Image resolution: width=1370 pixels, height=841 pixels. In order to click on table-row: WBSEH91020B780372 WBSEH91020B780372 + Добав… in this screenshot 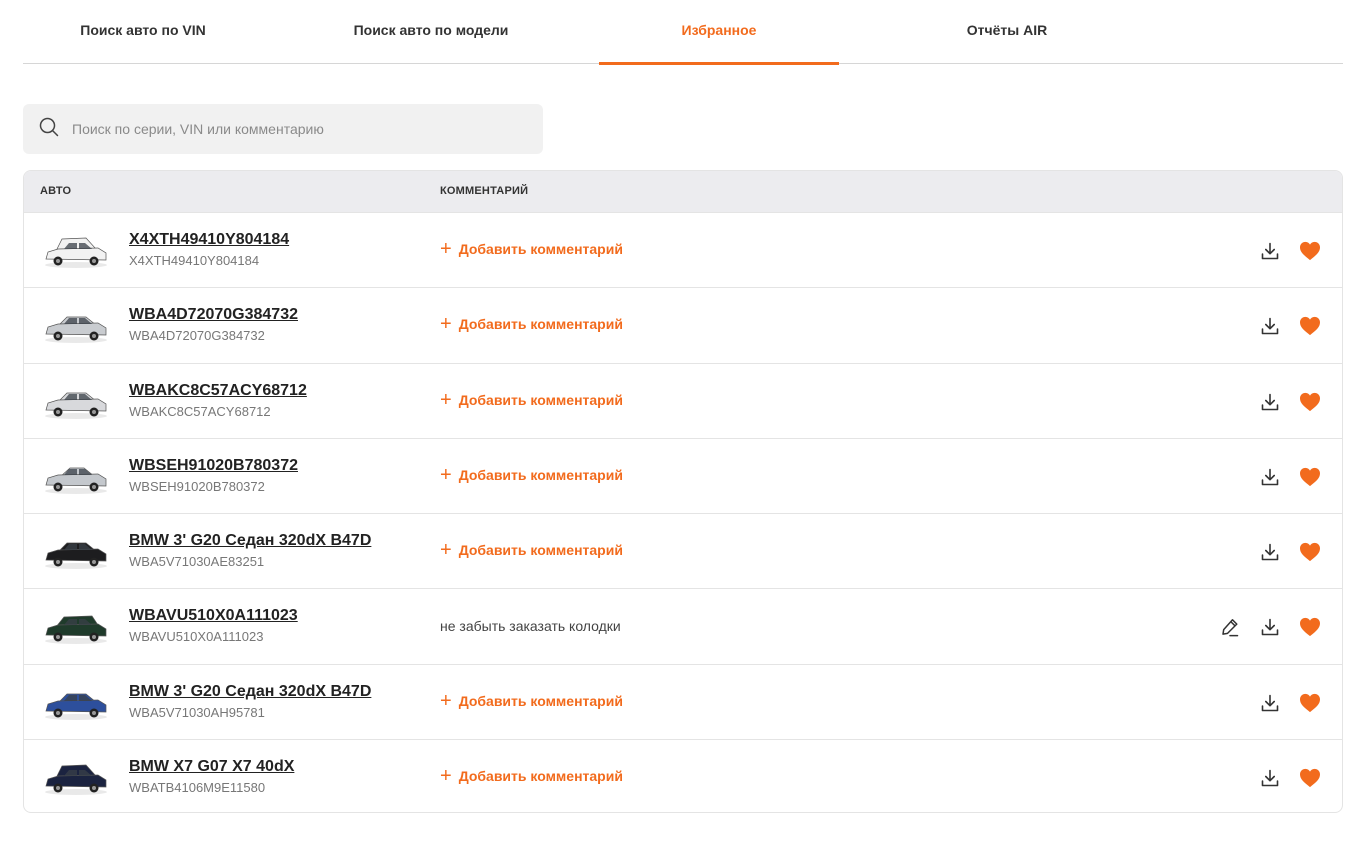, I will do `click(683, 475)`.